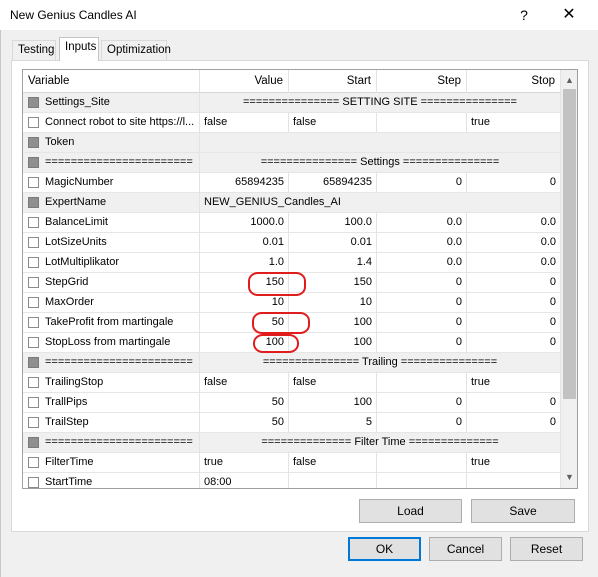  Describe the element at coordinates (244, 223) in the screenshot. I see `value-cell: 1000.0` at that location.